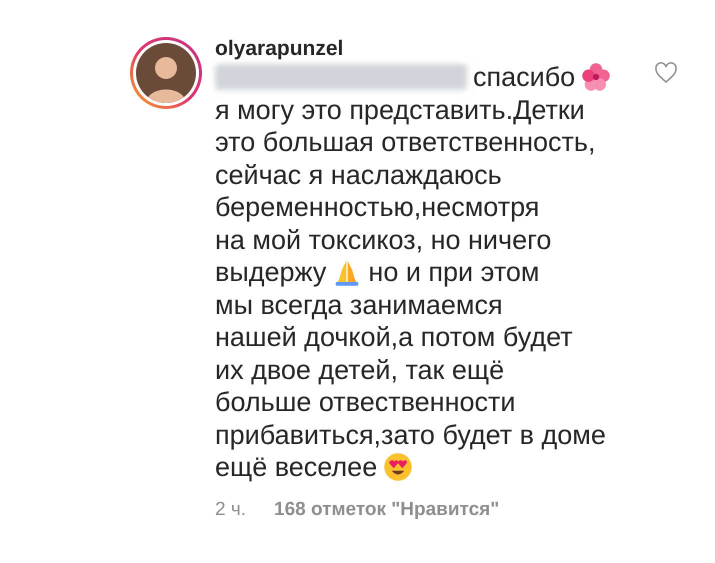 This screenshot has width=715, height=563. What do you see at coordinates (454, 272) in the screenshot?
I see `comment-text: но и при этом` at bounding box center [454, 272].